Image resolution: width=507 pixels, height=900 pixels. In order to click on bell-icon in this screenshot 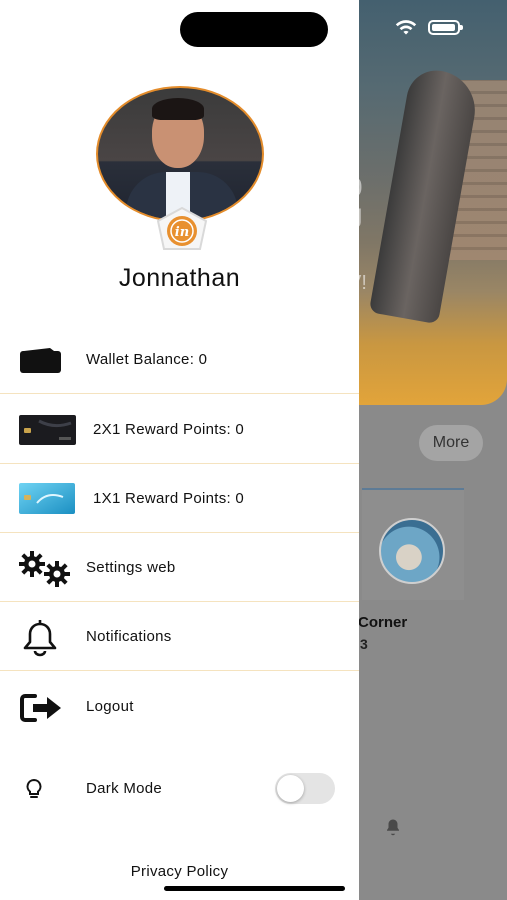, I will do `click(393, 827)`.